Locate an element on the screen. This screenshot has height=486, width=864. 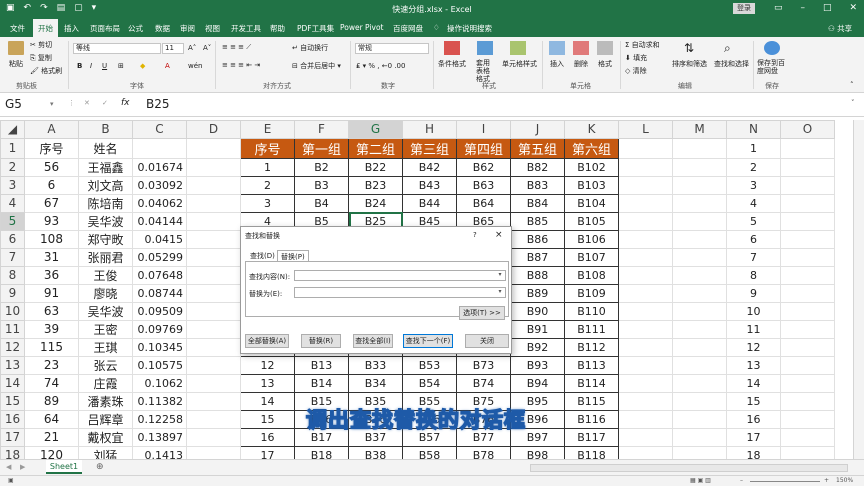
cell-a16: 64 is located at coordinates (51, 419).